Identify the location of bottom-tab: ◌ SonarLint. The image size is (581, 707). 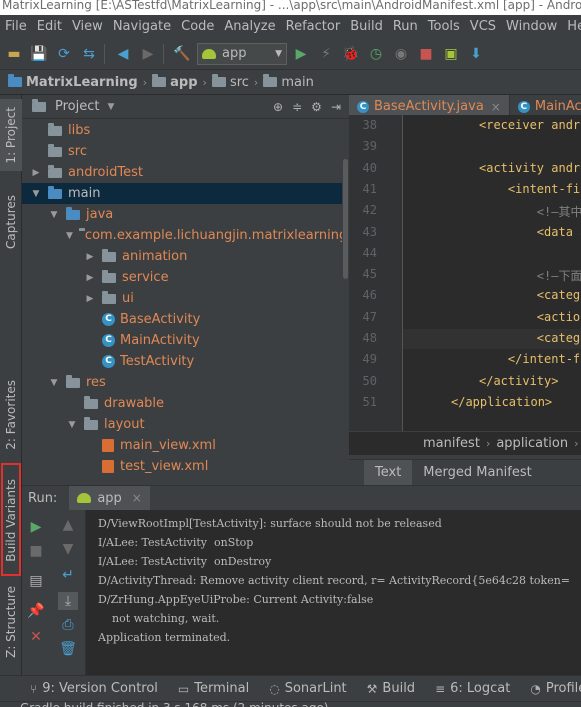
(307, 688).